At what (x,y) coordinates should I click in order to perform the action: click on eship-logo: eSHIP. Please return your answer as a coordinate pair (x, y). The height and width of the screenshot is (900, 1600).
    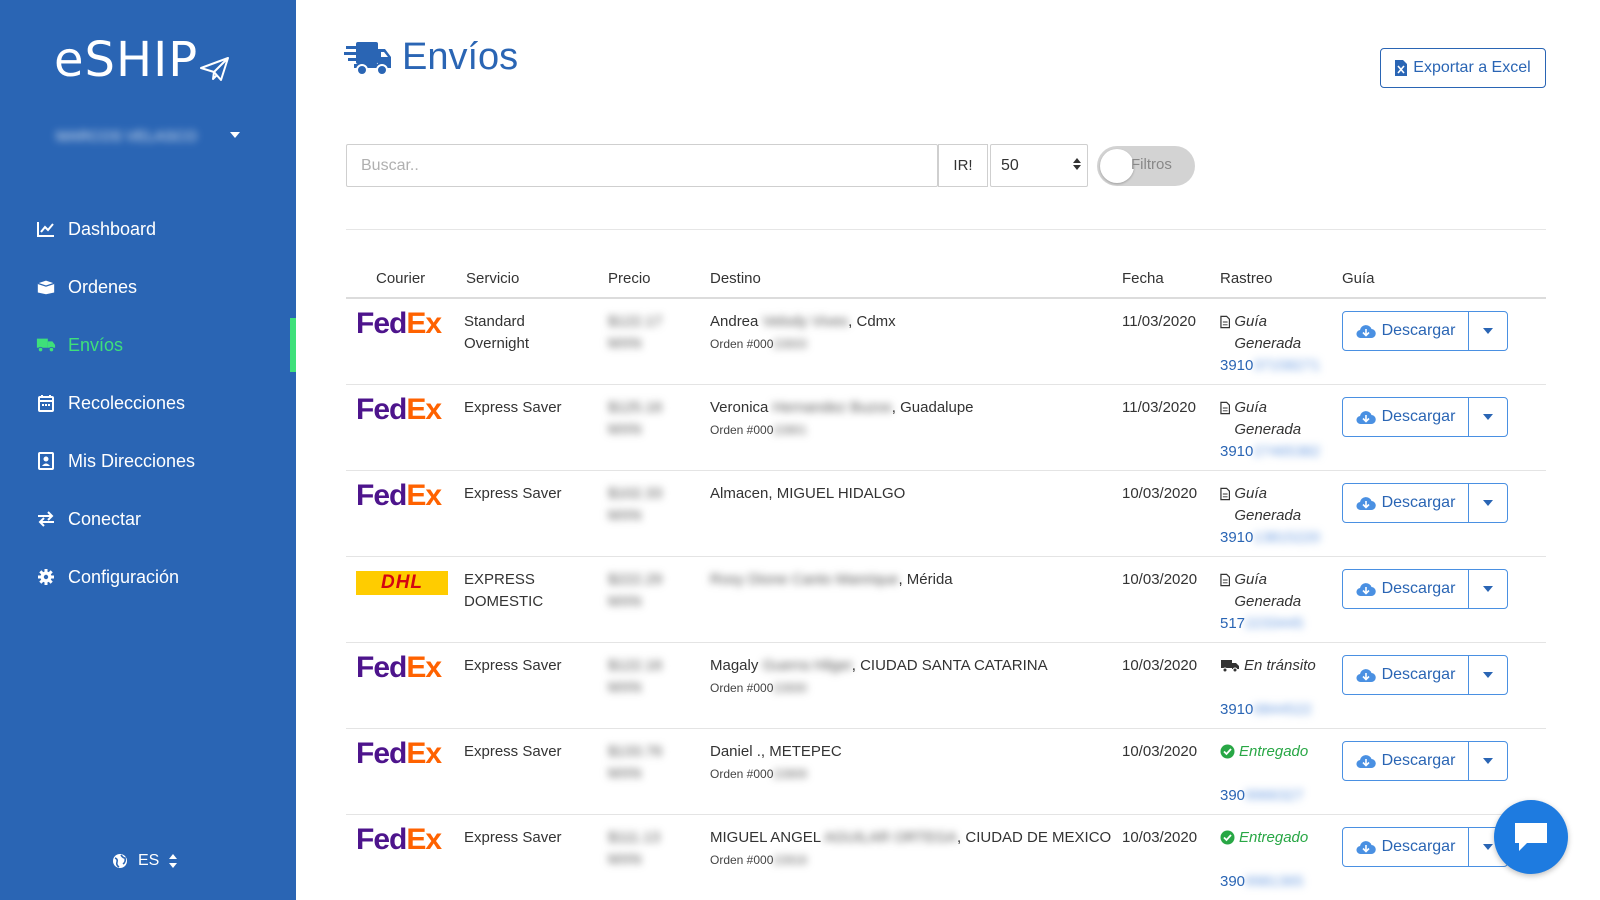
    Looking at the image, I should click on (142, 60).